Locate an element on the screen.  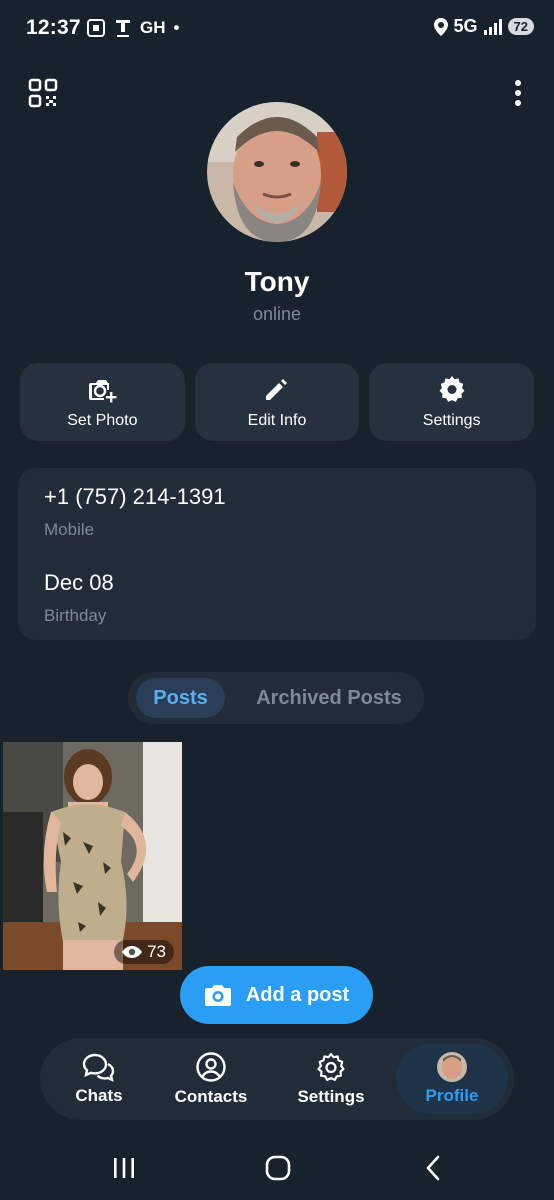
avatar-photo is located at coordinates (277, 172).